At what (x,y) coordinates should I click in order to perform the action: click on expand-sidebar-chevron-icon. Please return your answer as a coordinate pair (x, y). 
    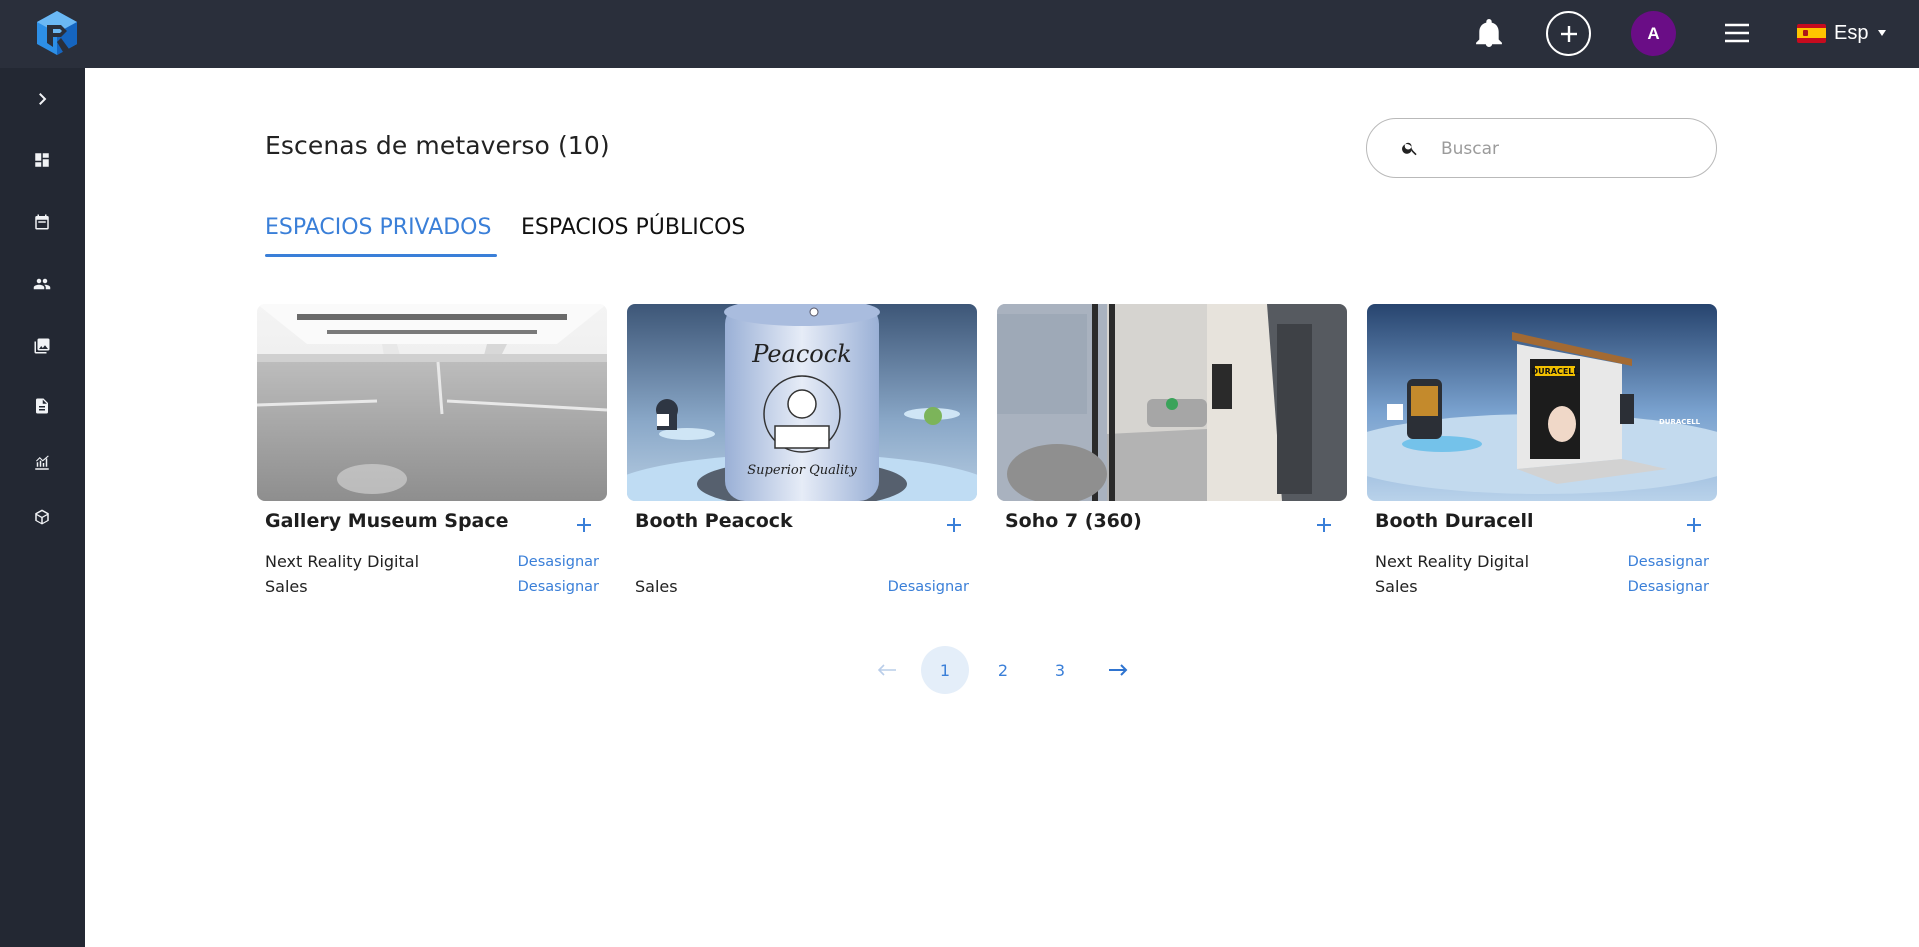
    Looking at the image, I should click on (42, 99).